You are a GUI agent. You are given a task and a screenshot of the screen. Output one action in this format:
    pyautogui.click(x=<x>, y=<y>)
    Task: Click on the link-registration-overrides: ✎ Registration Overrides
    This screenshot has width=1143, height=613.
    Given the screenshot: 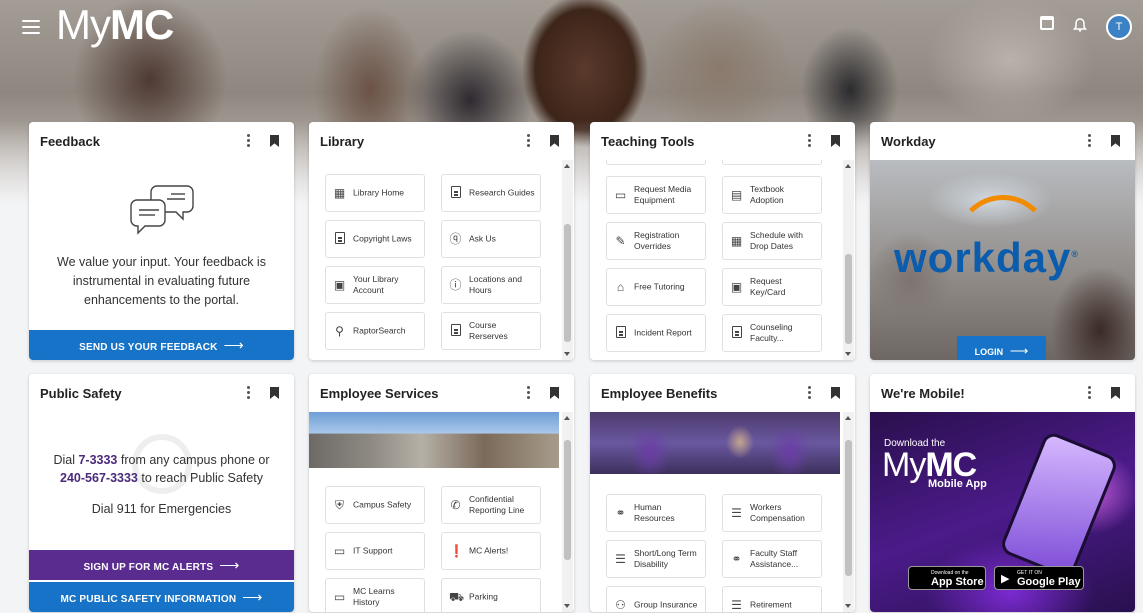 What is the action you would take?
    pyautogui.click(x=656, y=241)
    